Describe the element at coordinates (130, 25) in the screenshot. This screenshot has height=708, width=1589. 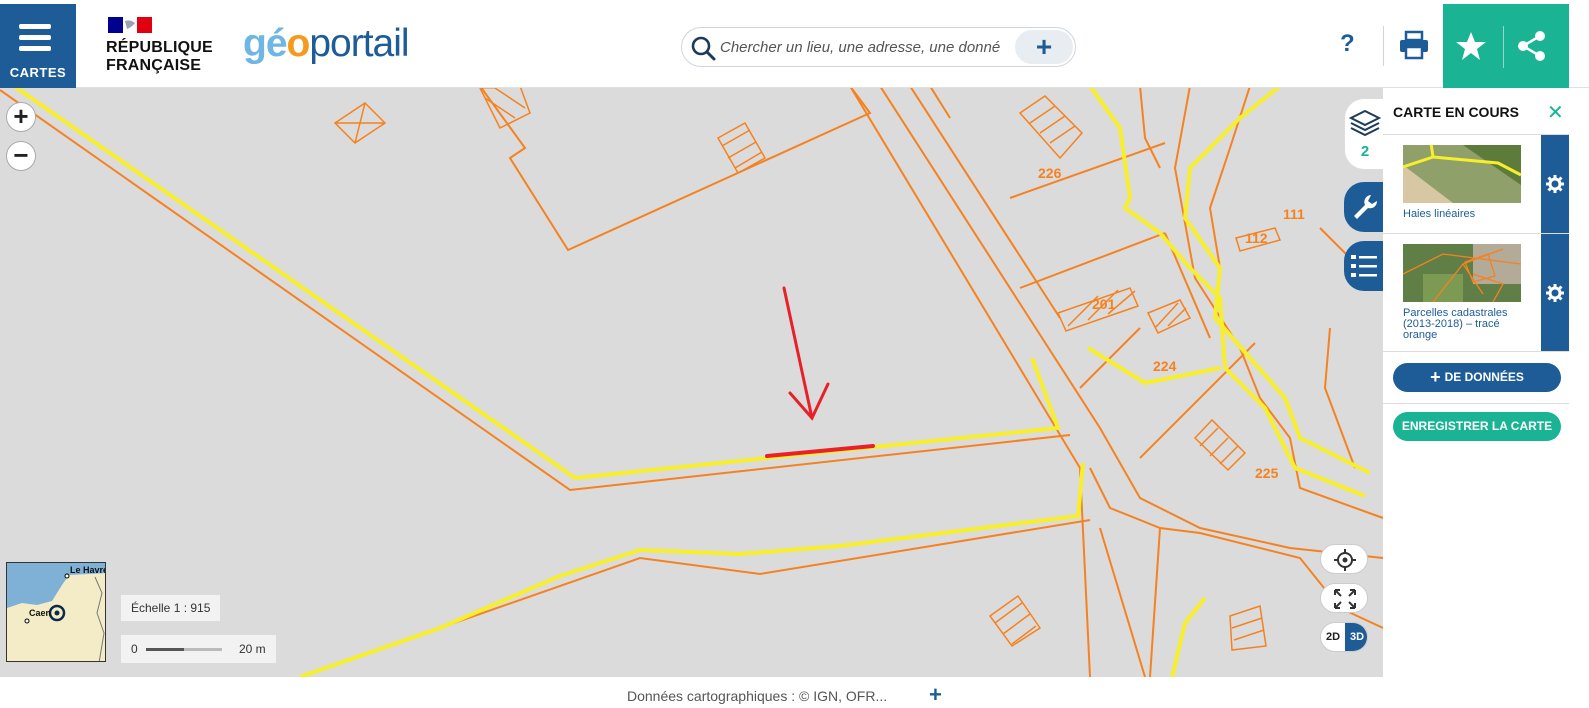
I see `marianne-logo-icon` at that location.